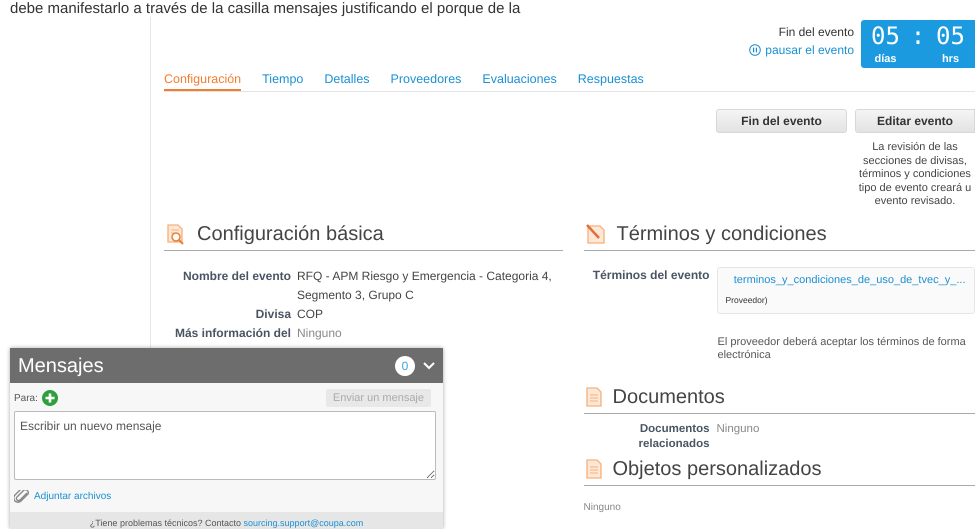  I want to click on section-title: Objetos personalizados, so click(717, 469).